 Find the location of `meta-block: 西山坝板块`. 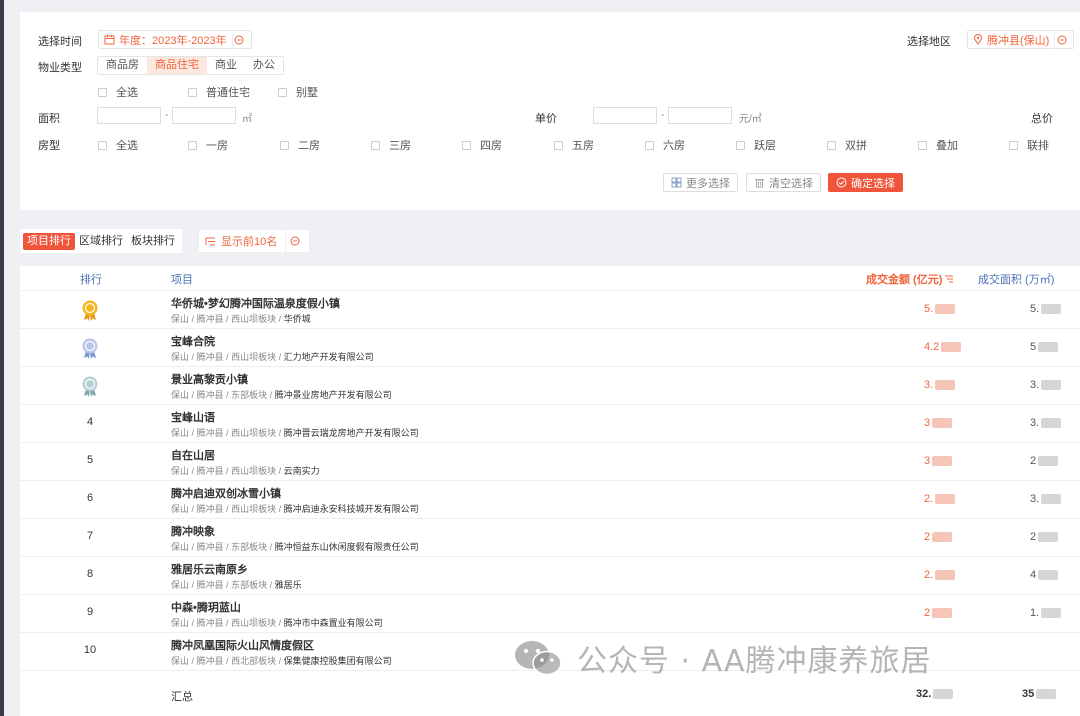

meta-block: 西山坝板块 is located at coordinates (254, 357).